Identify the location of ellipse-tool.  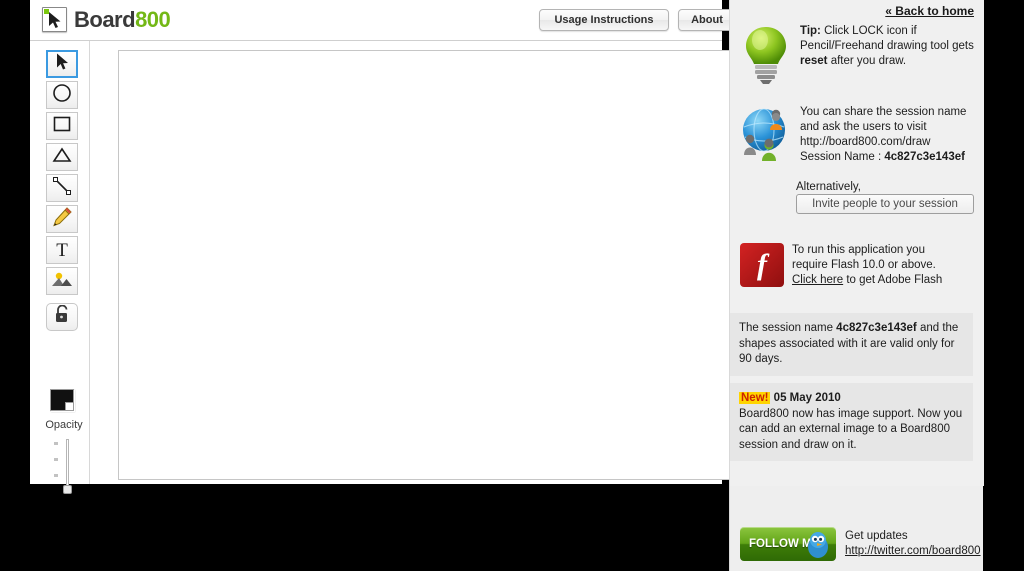
(62, 95).